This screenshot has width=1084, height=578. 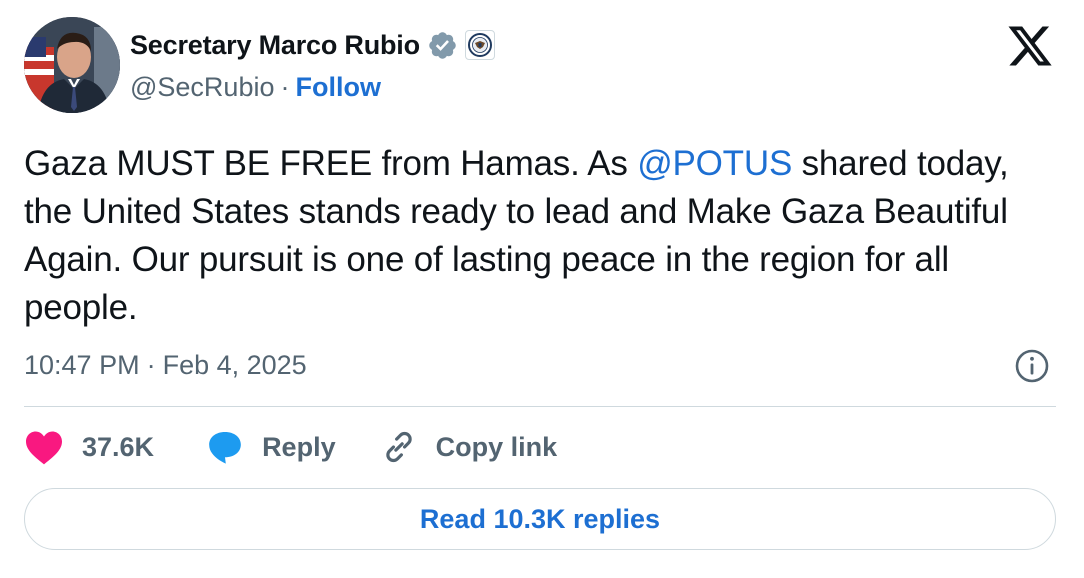 I want to click on tweet-time: 10:47 PM, so click(x=82, y=365).